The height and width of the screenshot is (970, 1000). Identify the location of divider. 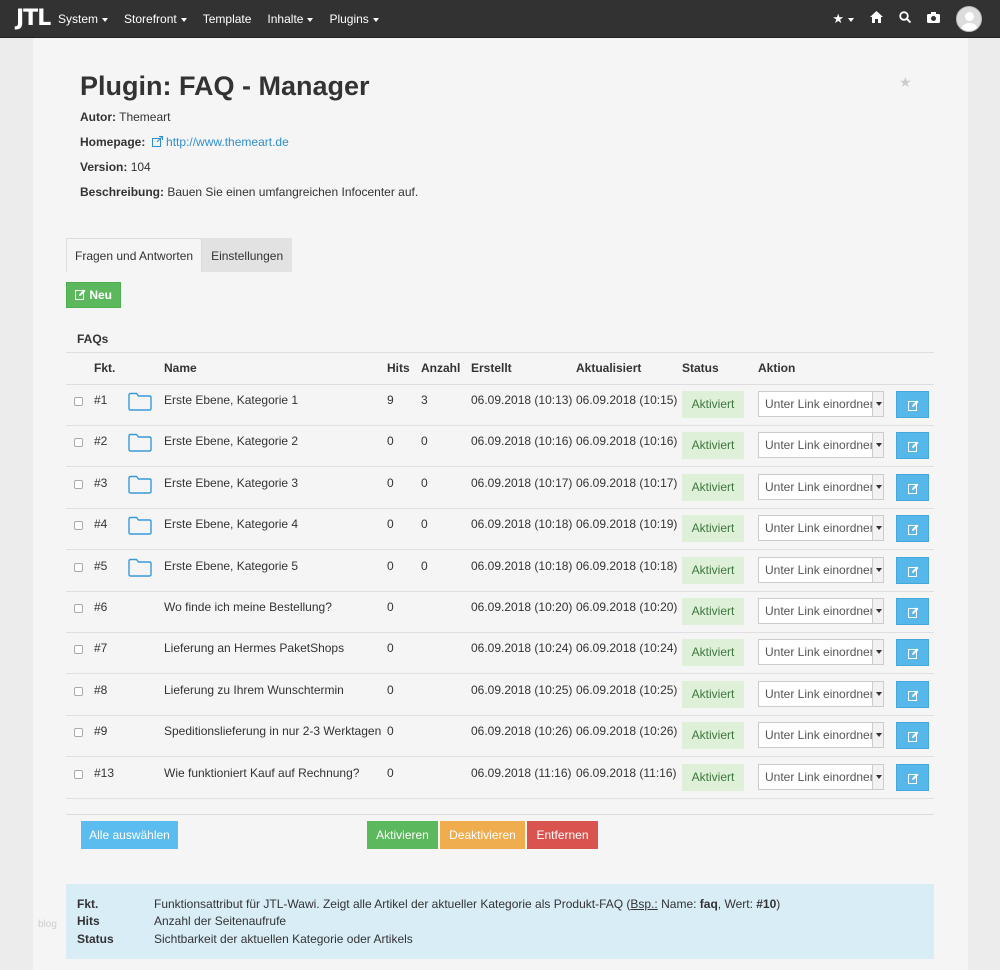
(500, 814).